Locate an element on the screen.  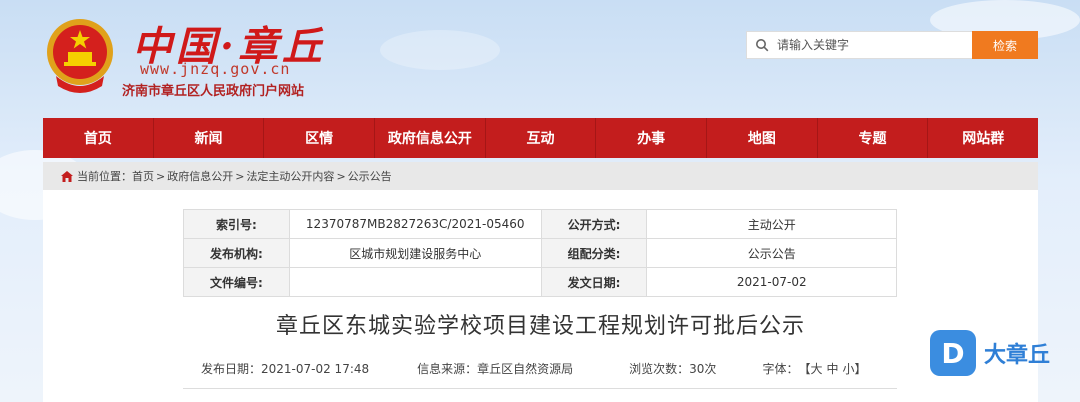
index-value: 12370787MB2827263C/2021-05460 is located at coordinates (415, 224).